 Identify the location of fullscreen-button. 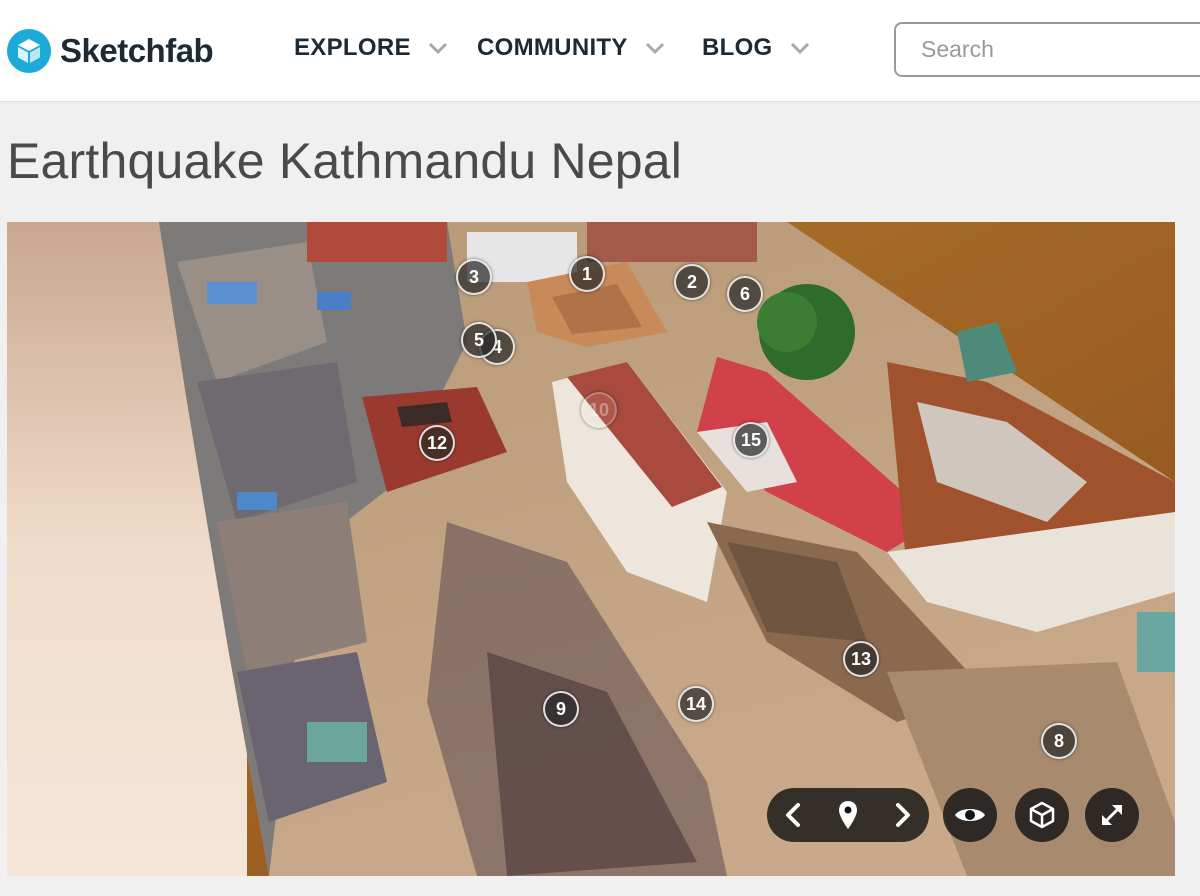
(1112, 815).